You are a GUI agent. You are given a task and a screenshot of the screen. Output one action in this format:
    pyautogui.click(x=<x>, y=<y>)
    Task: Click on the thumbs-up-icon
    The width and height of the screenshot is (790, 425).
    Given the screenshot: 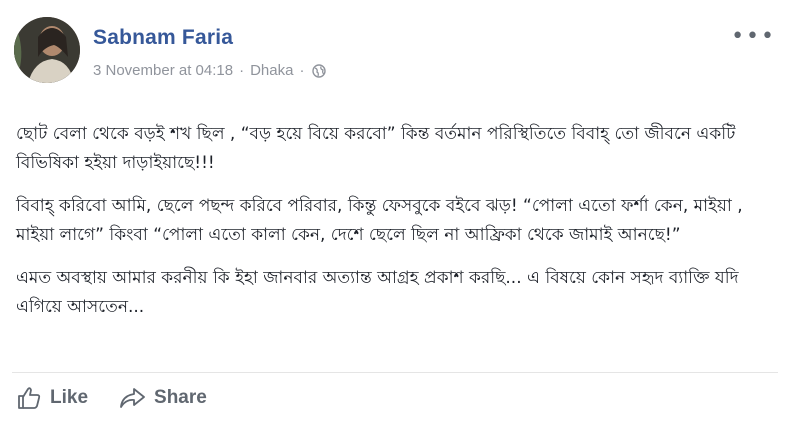 What is the action you would take?
    pyautogui.click(x=29, y=398)
    